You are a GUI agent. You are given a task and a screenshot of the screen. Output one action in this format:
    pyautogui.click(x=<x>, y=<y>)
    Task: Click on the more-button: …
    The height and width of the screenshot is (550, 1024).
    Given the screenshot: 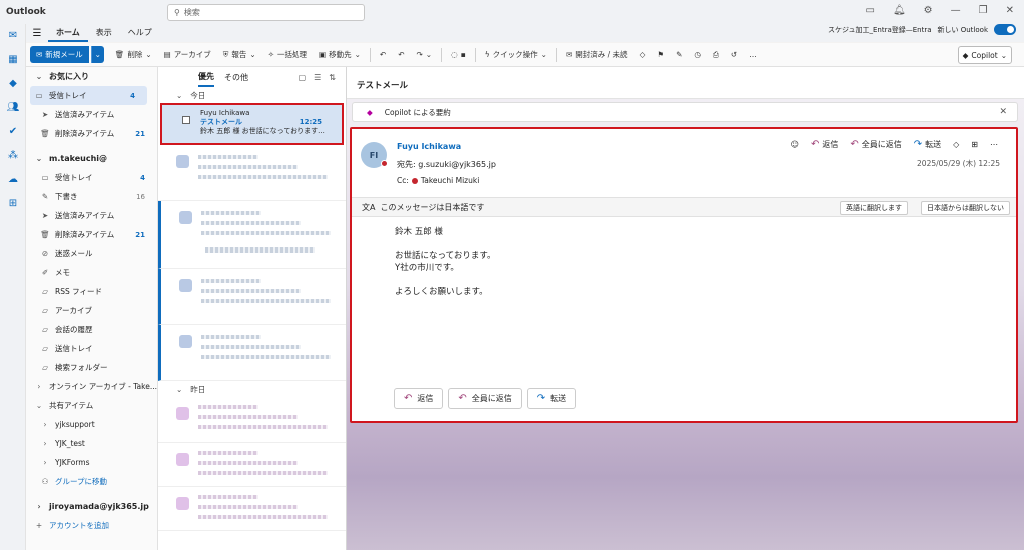 What is the action you would take?
    pyautogui.click(x=753, y=55)
    